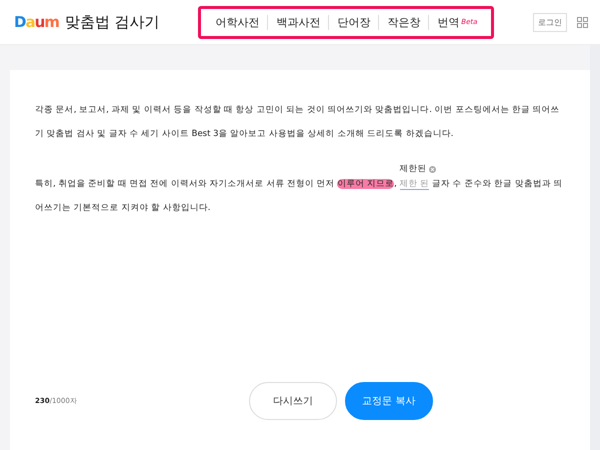  What do you see at coordinates (403, 22) in the screenshot?
I see `nav-link: 작은창` at bounding box center [403, 22].